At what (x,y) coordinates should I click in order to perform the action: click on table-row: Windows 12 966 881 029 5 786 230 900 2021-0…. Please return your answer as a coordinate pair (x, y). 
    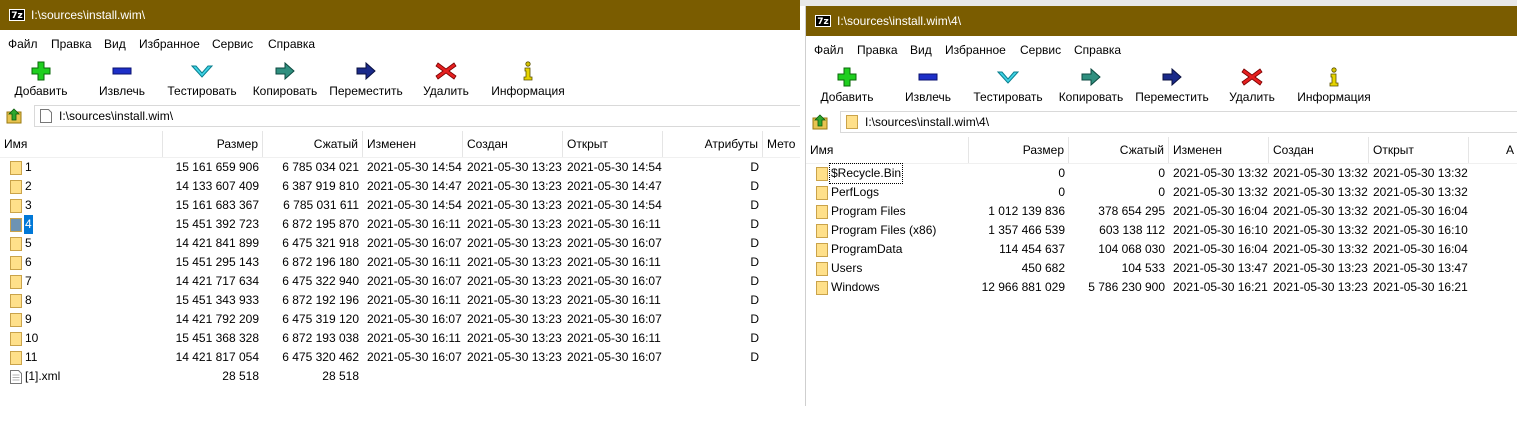
    Looking at the image, I should click on (1161, 287).